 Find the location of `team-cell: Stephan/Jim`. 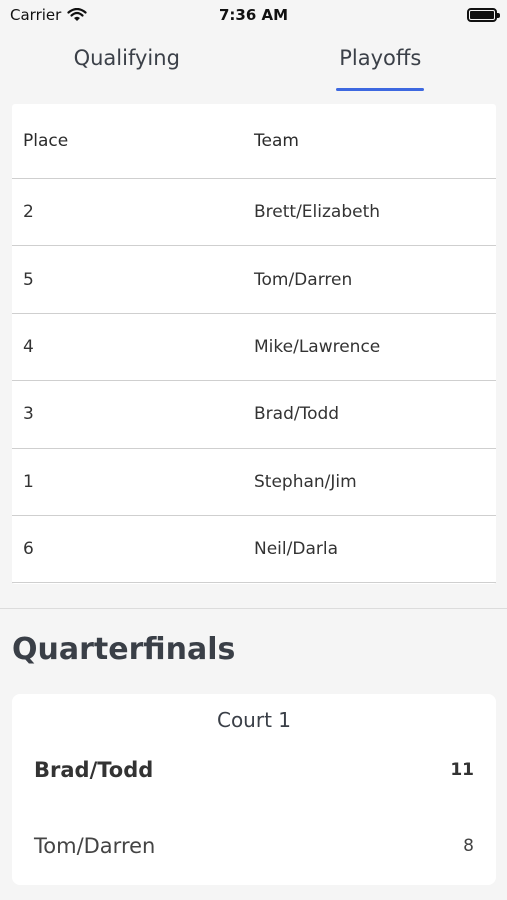

team-cell: Stephan/Jim is located at coordinates (305, 481).